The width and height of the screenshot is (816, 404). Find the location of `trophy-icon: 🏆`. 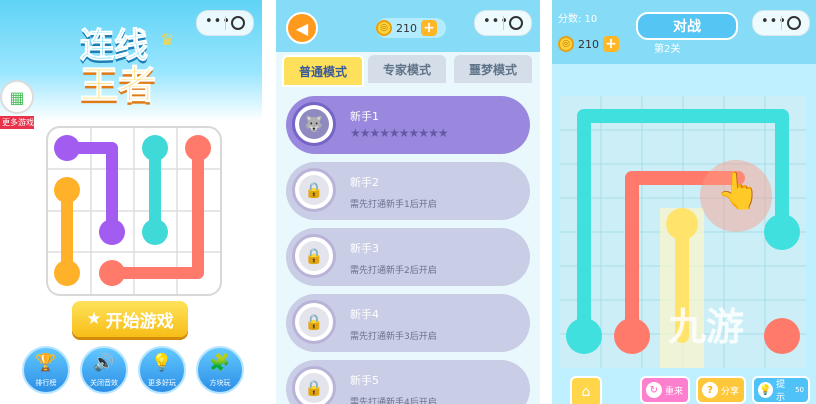

trophy-icon: 🏆 is located at coordinates (46, 363).